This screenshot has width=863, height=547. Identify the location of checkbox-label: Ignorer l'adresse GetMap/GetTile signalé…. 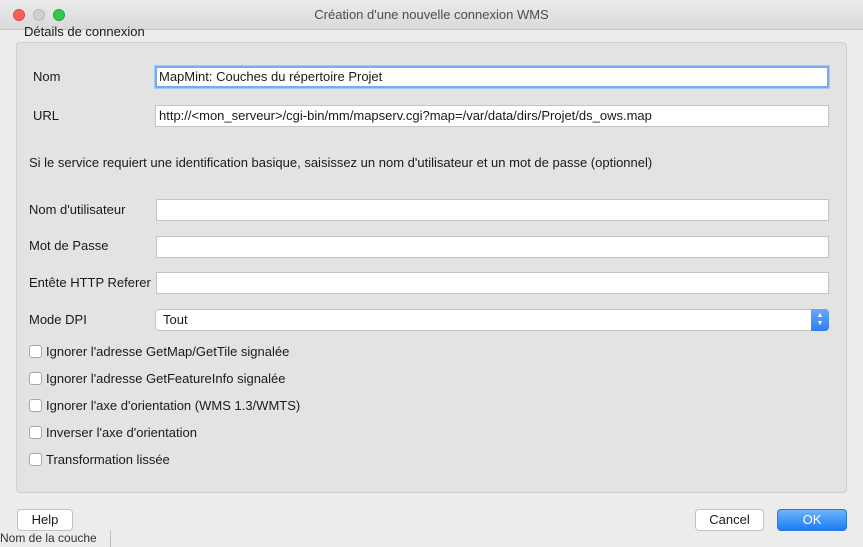
(168, 351).